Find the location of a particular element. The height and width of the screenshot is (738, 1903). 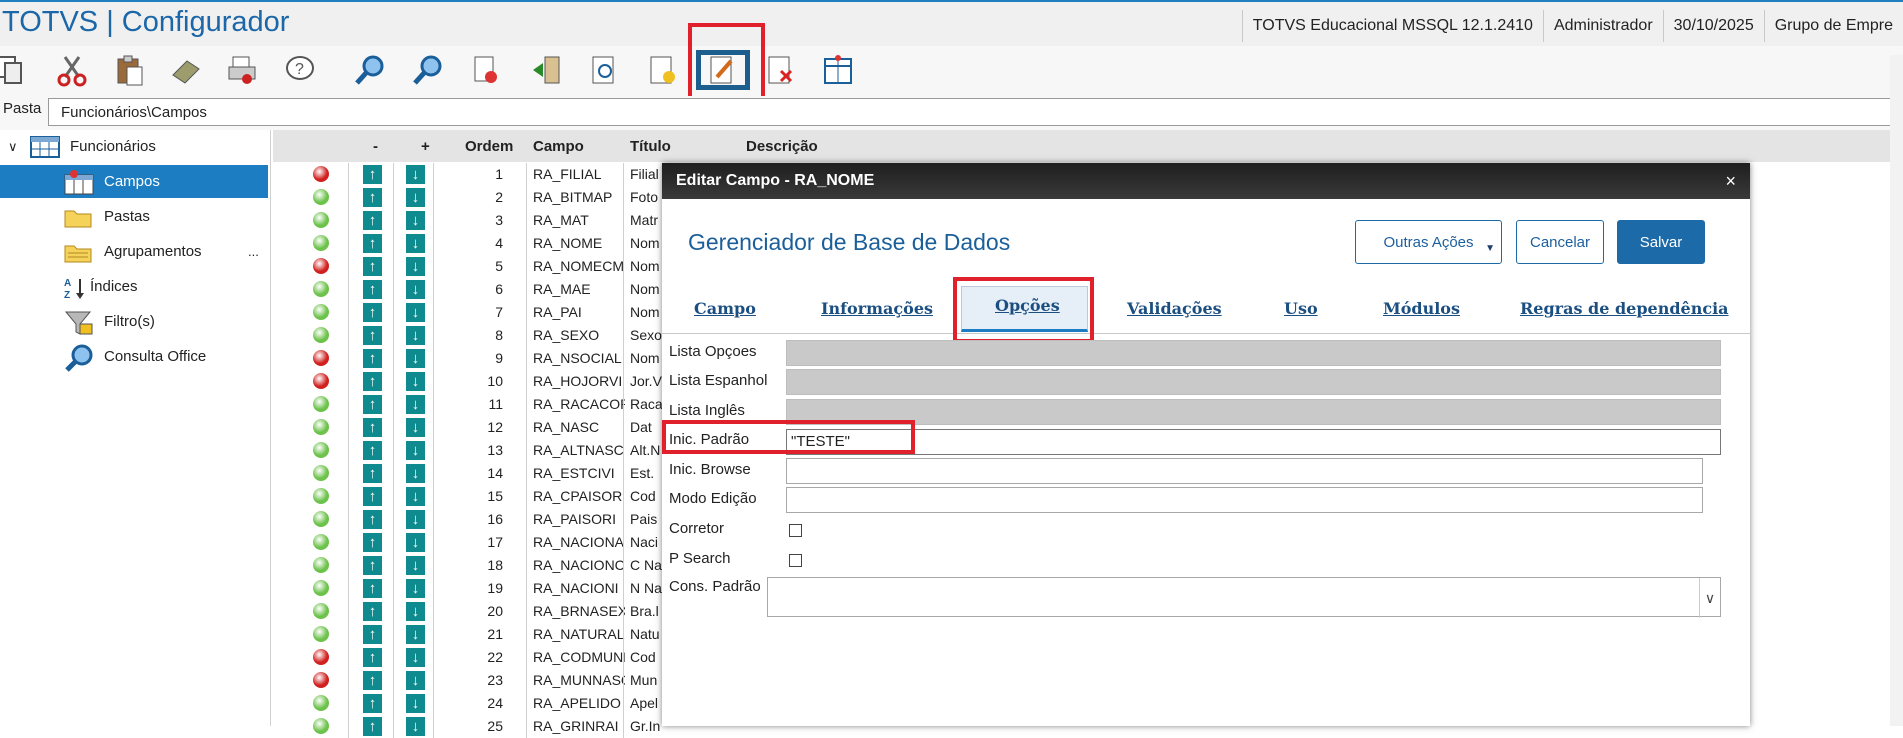

table-row: ↑ ↓ 19 RA_NACIONI N Na is located at coordinates (473, 588).